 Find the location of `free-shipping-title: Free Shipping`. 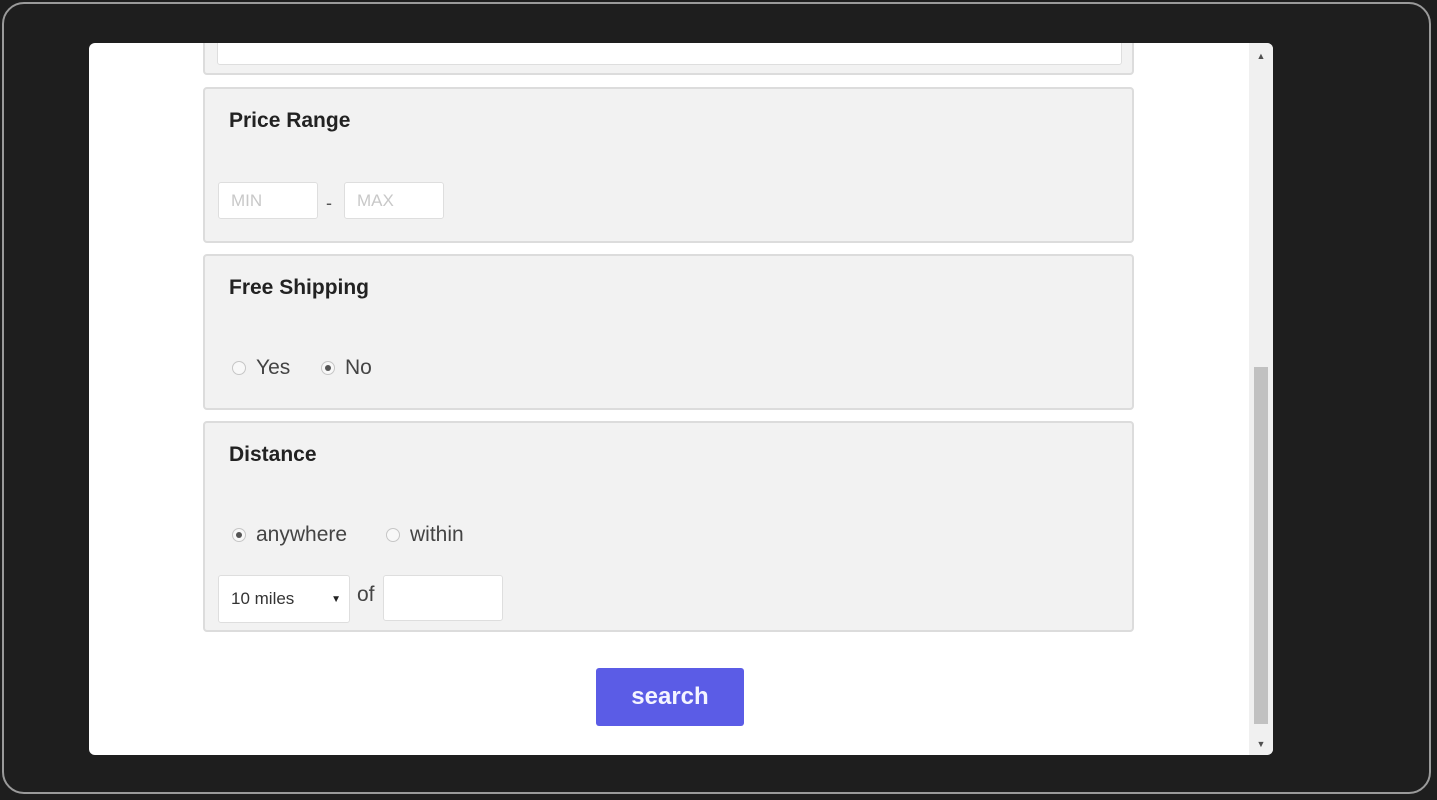

free-shipping-title: Free Shipping is located at coordinates (299, 287).